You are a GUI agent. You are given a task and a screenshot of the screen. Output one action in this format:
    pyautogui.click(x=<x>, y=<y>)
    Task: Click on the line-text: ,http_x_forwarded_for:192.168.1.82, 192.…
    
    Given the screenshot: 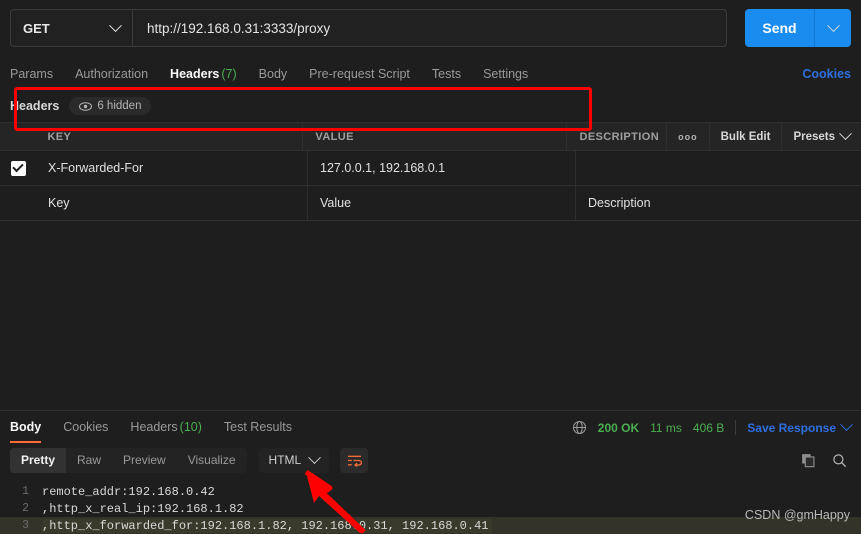 What is the action you would take?
    pyautogui.click(x=267, y=525)
    